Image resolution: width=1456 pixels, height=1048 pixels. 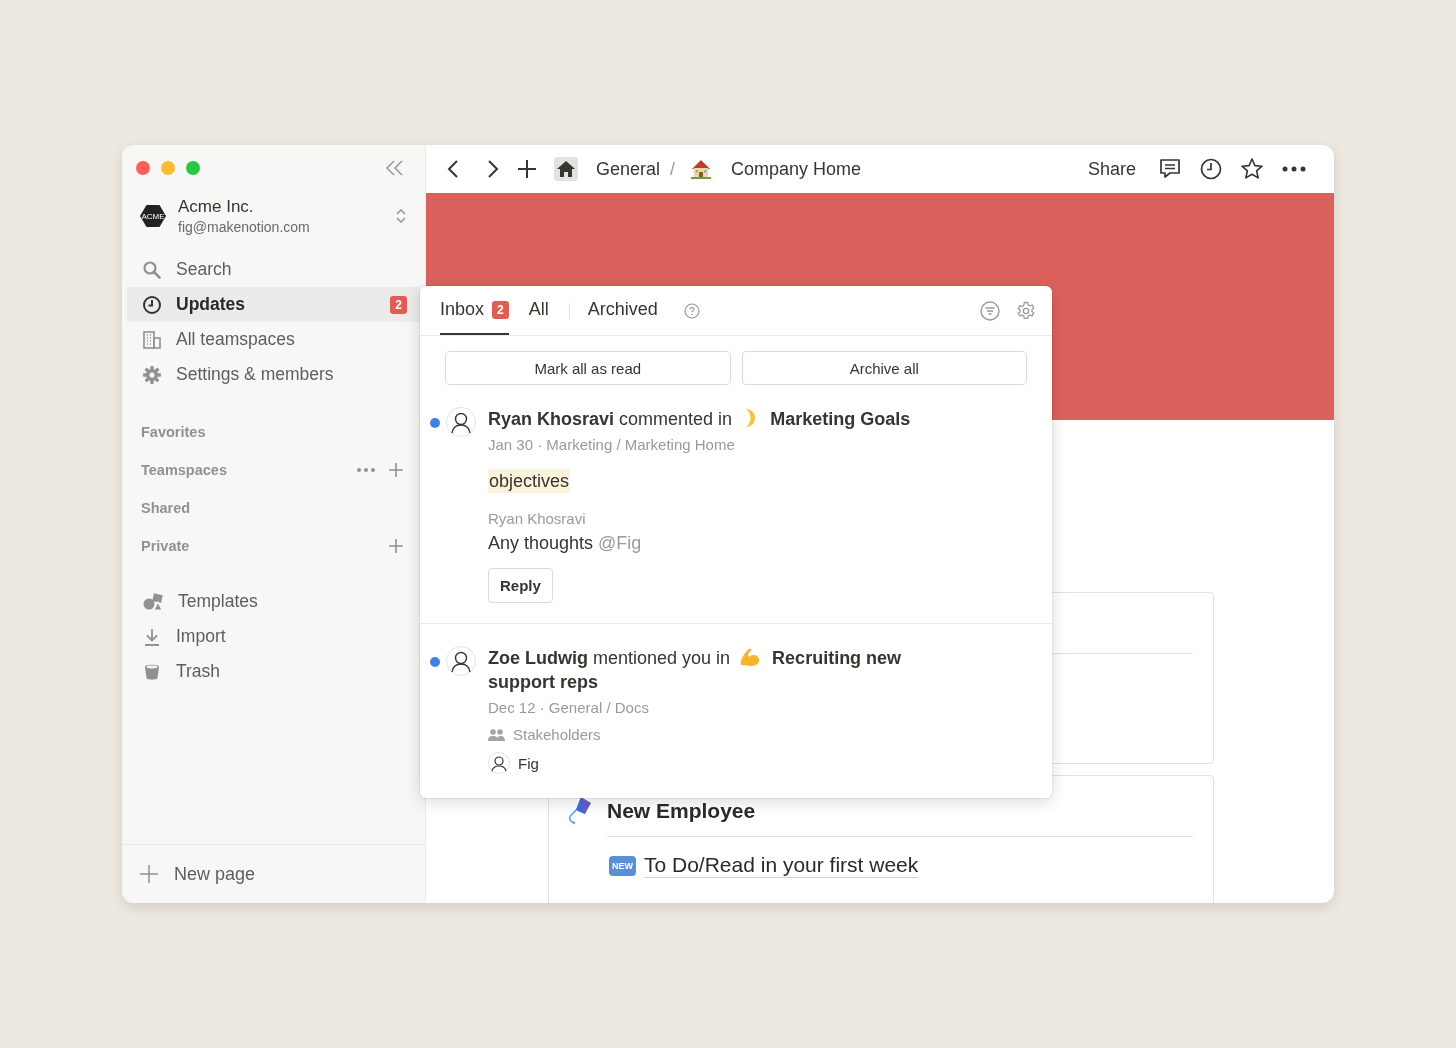 What do you see at coordinates (537, 518) in the screenshot?
I see `comment-author: Ryan Khosravi` at bounding box center [537, 518].